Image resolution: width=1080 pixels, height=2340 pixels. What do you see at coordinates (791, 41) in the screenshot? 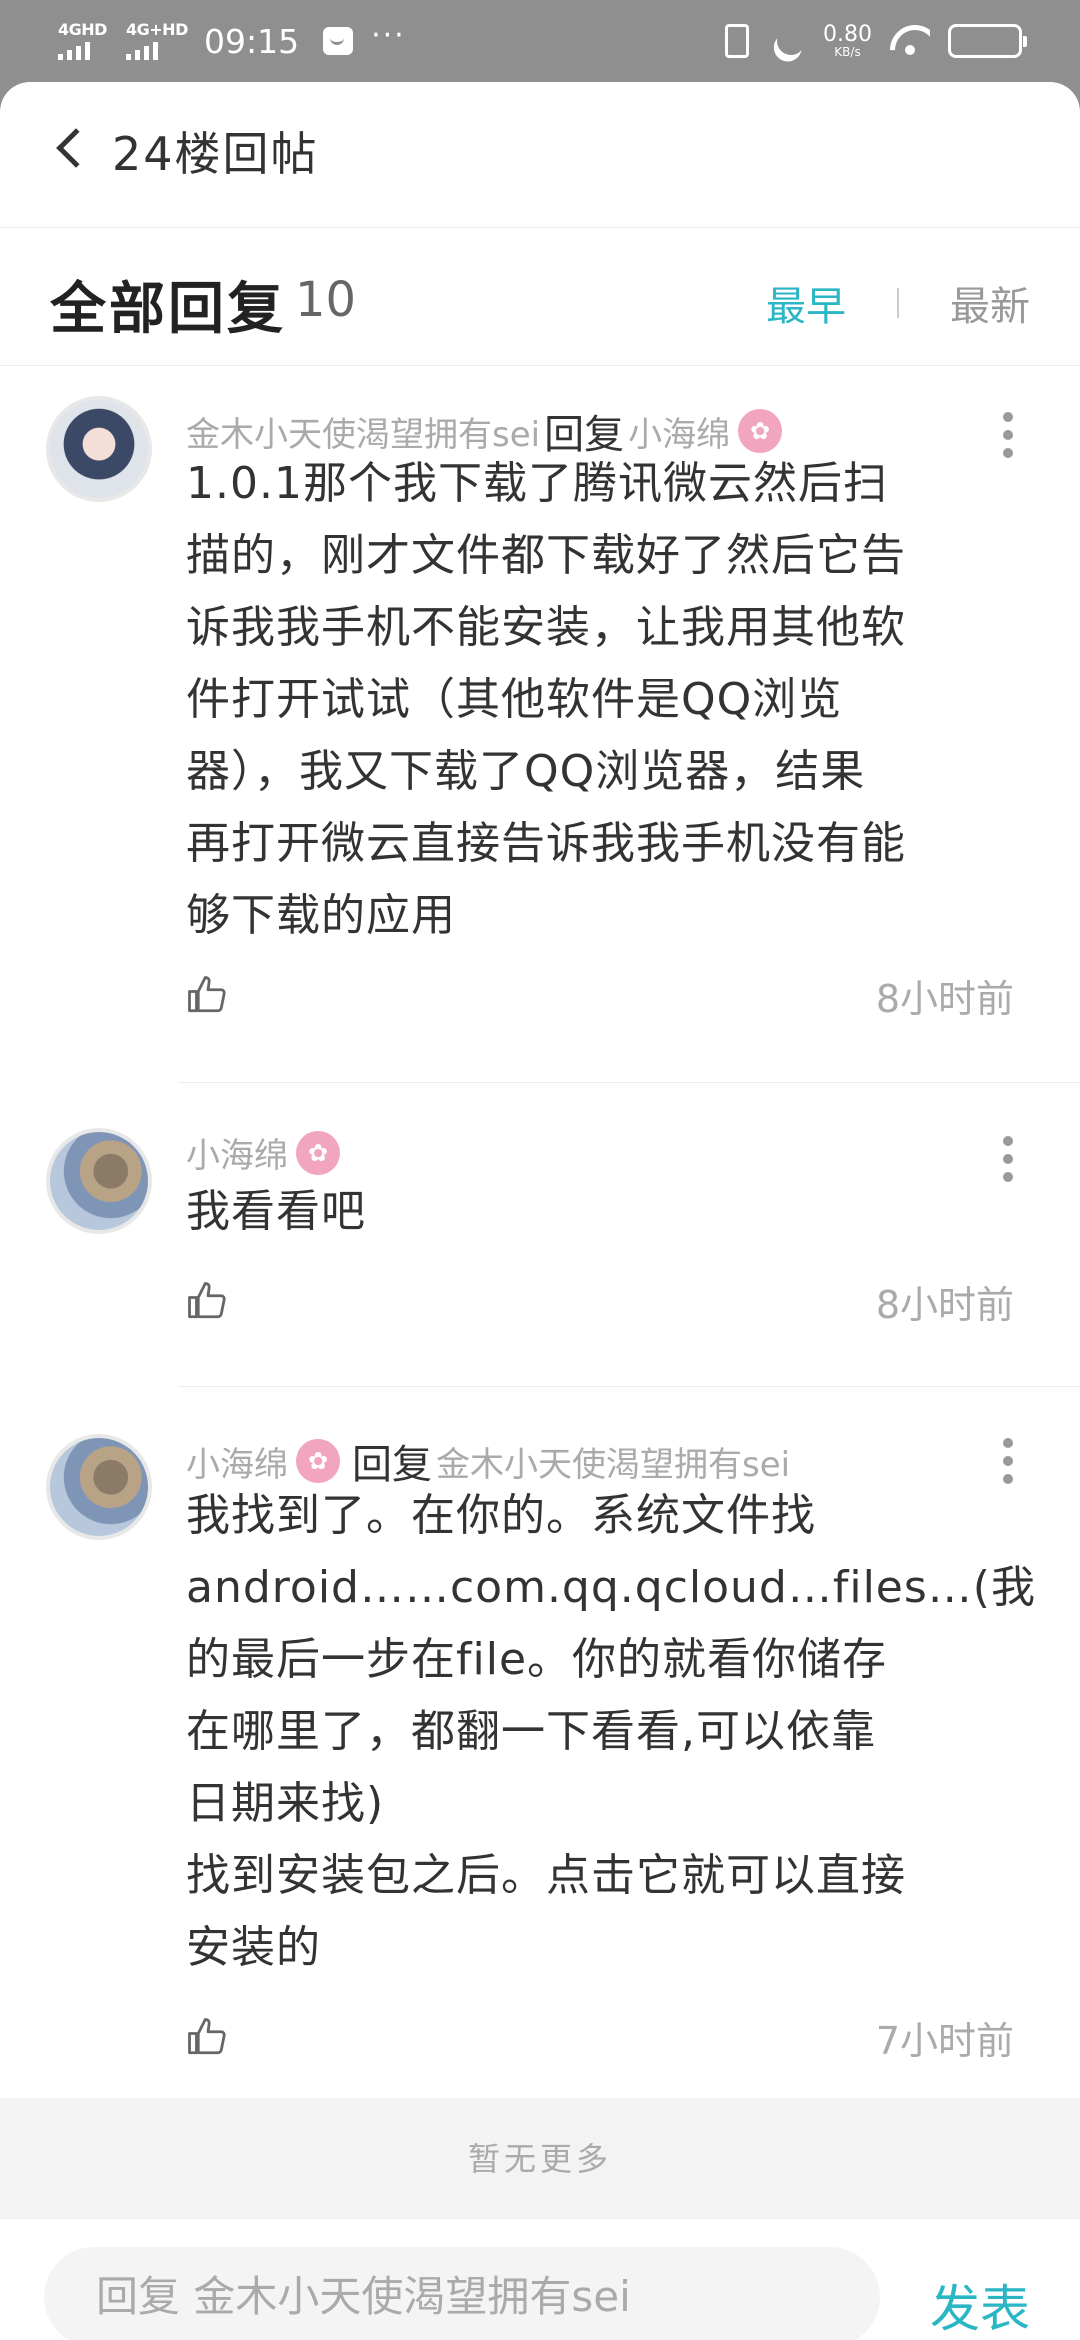
I see `moon-icon` at bounding box center [791, 41].